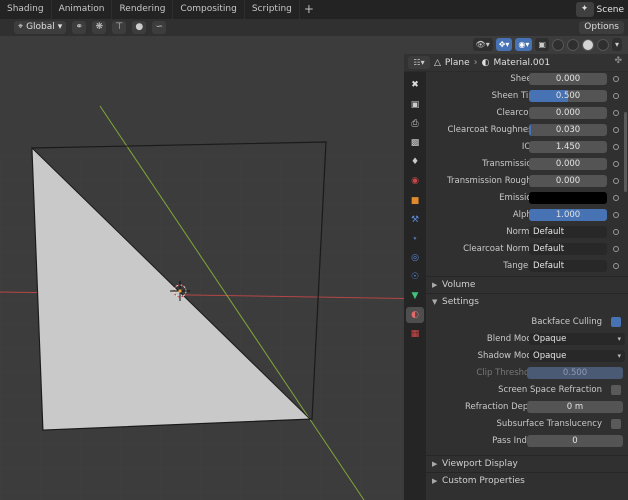 This screenshot has width=628, height=500. Describe the element at coordinates (524, 44) in the screenshot. I see `overlays-icon: ◉▾` at that location.